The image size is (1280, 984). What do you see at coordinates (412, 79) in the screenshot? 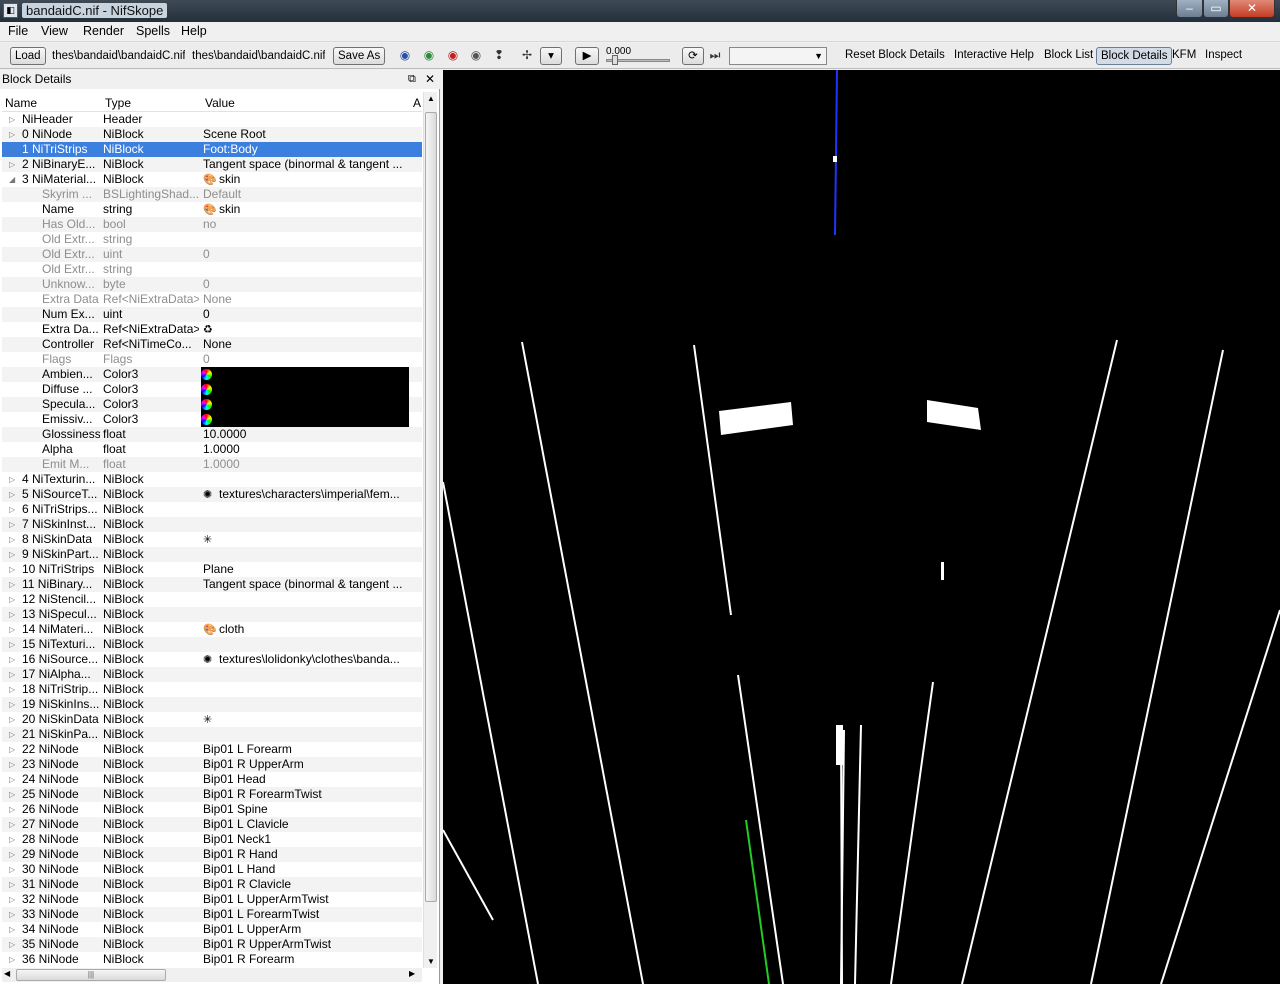
I see `float-icon: ⧉` at bounding box center [412, 79].